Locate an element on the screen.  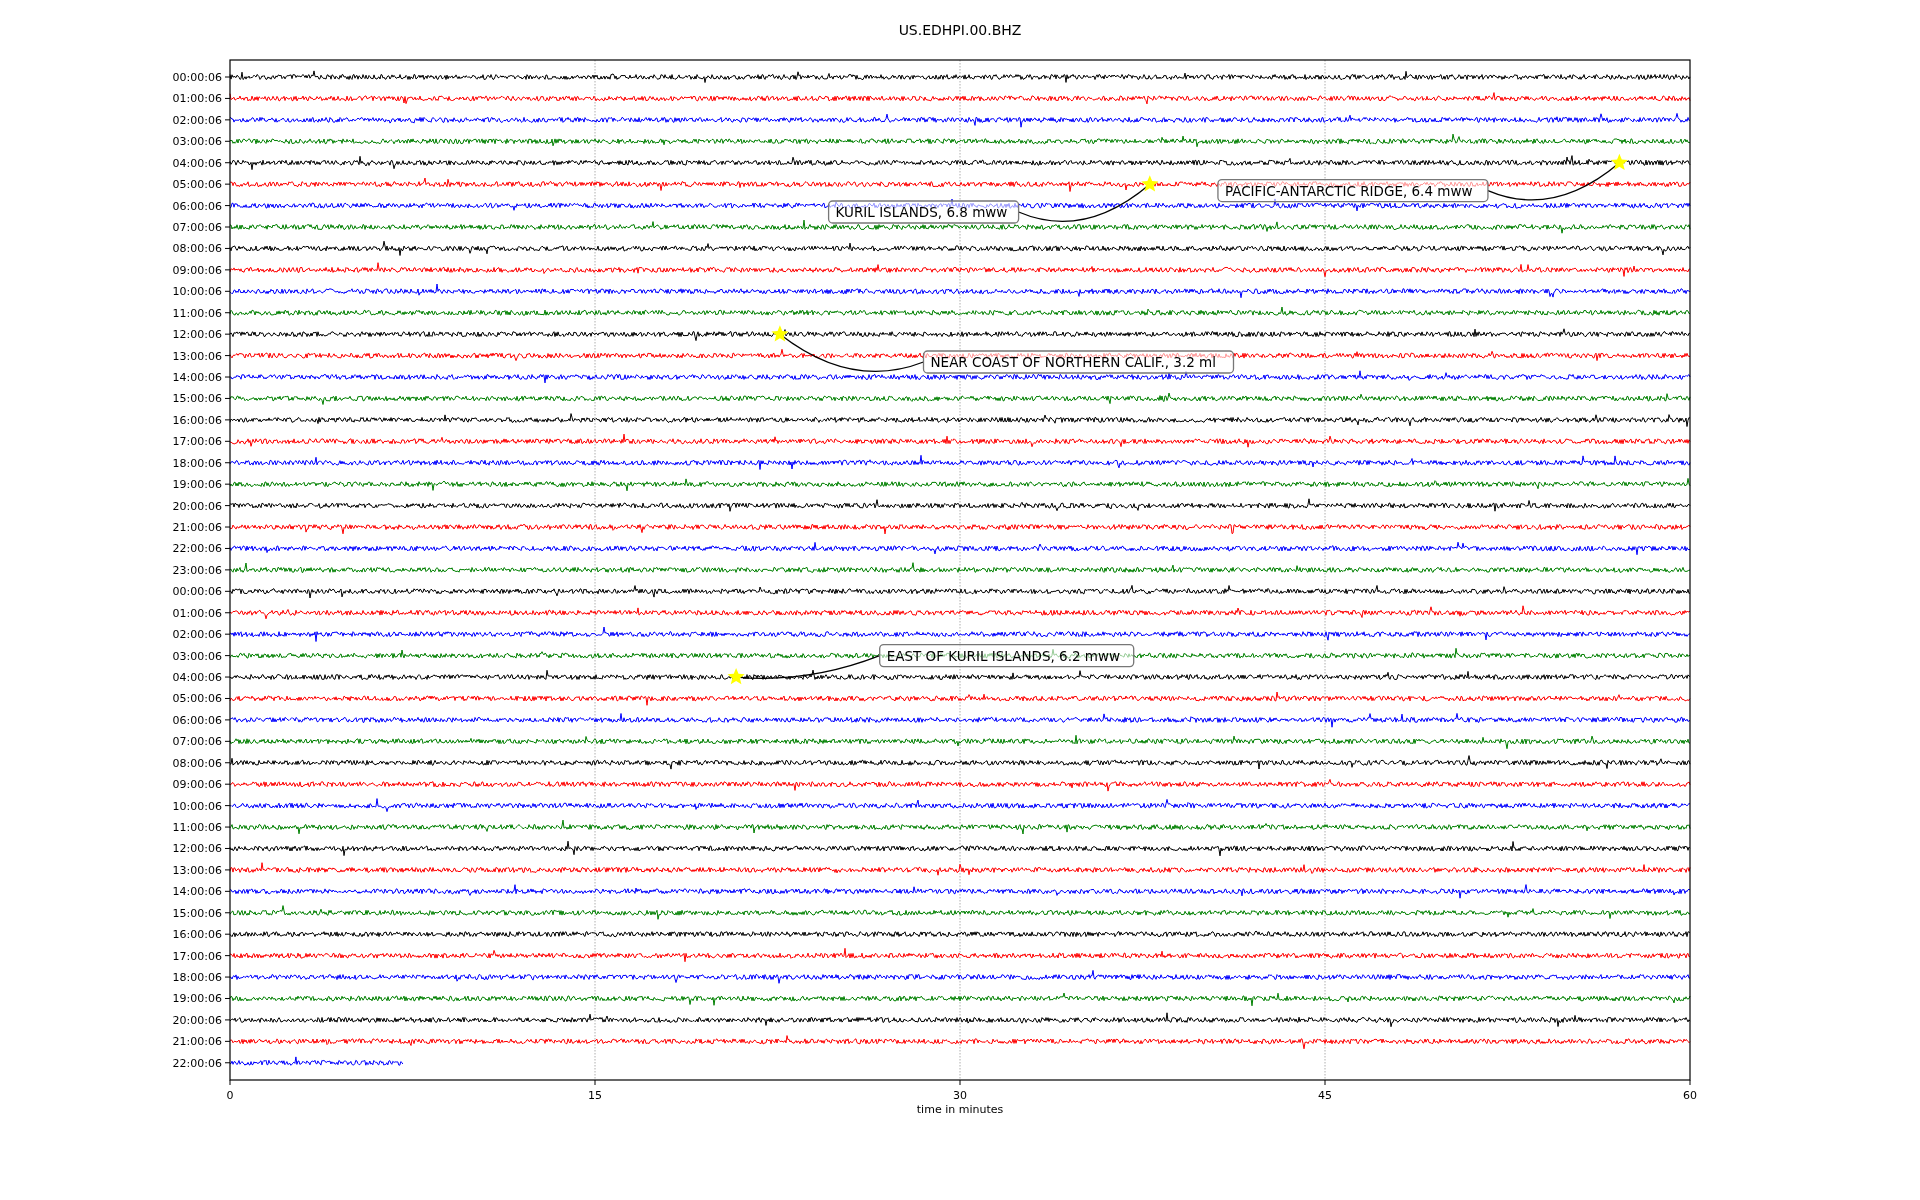
y-tick-label: 23:00:06 is located at coordinates (197, 570).